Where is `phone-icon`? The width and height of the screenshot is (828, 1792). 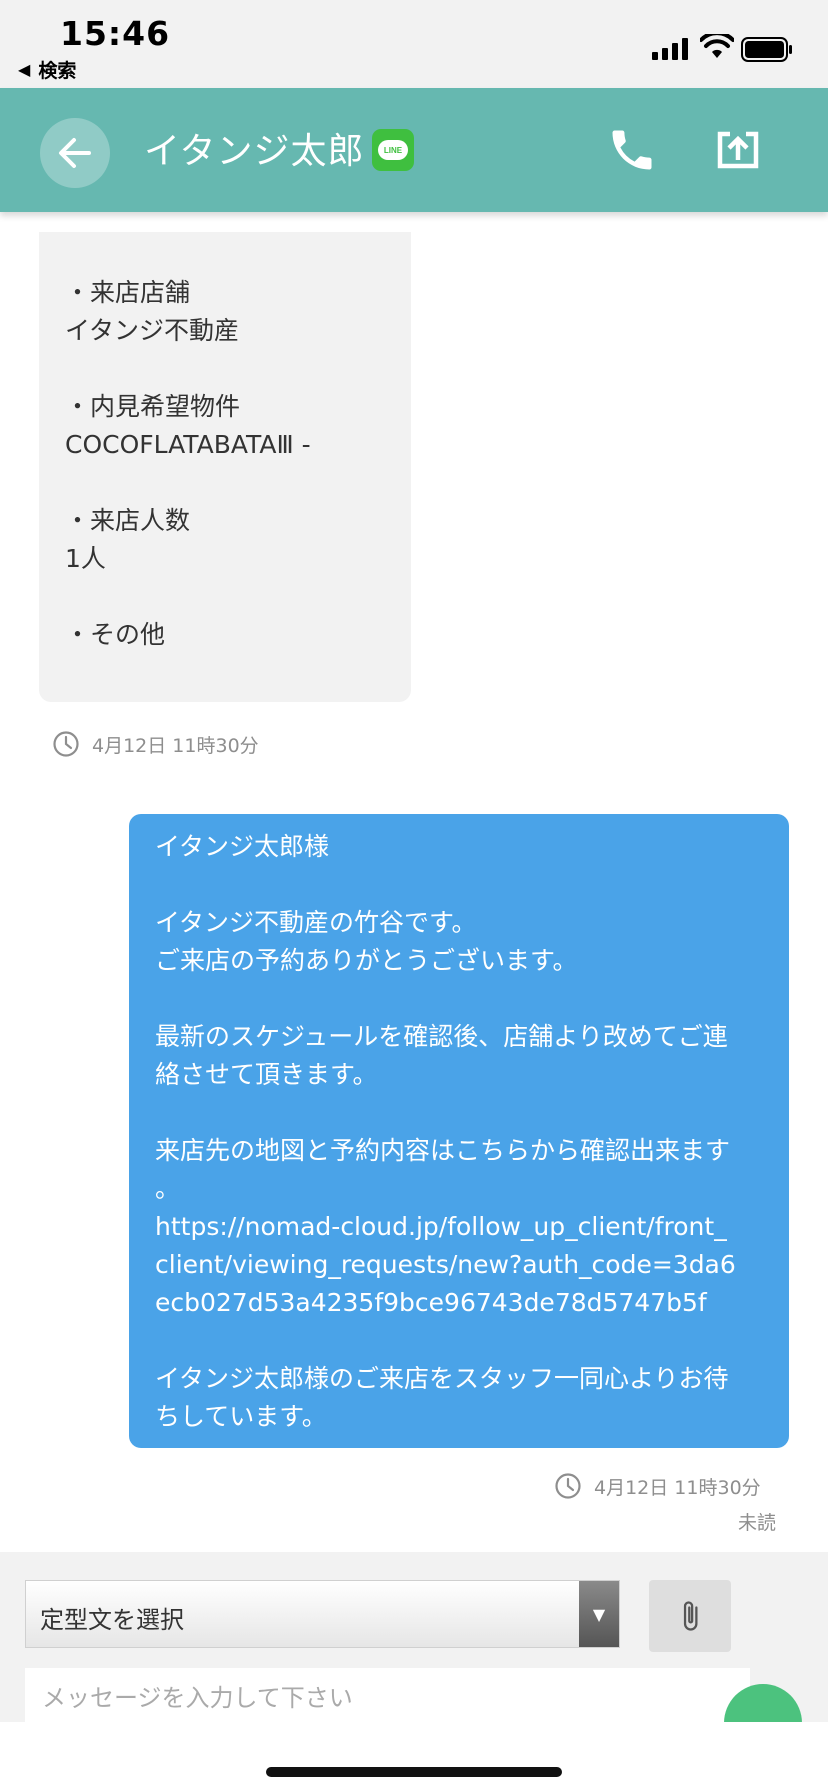 phone-icon is located at coordinates (632, 150).